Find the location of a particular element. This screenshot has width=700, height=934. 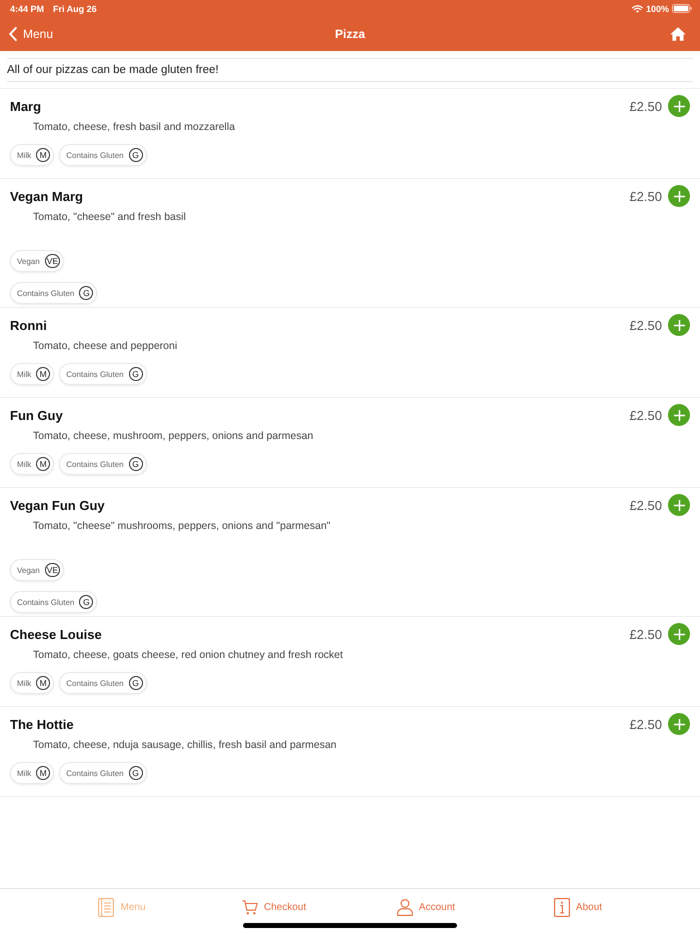

item-description: Tomato, cheese, fresh basil and mozzarella is located at coordinates (134, 127).